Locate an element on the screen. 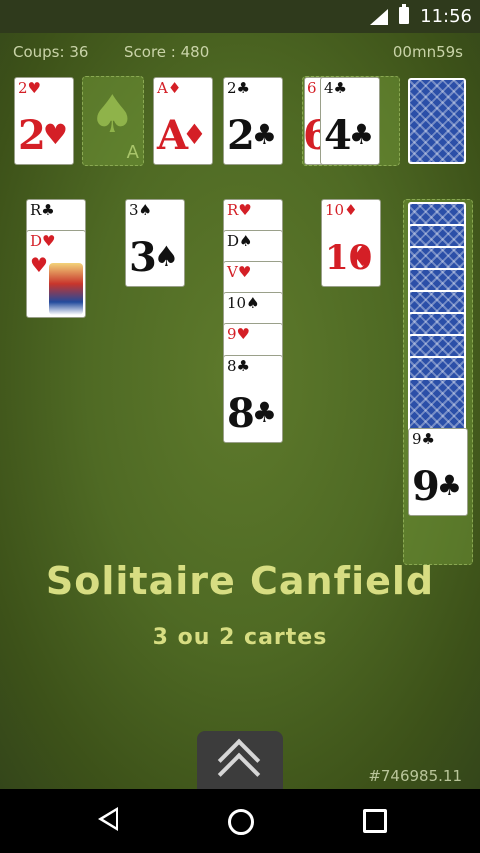 The image size is (480, 853). card-rank: 4 is located at coordinates (329, 88).